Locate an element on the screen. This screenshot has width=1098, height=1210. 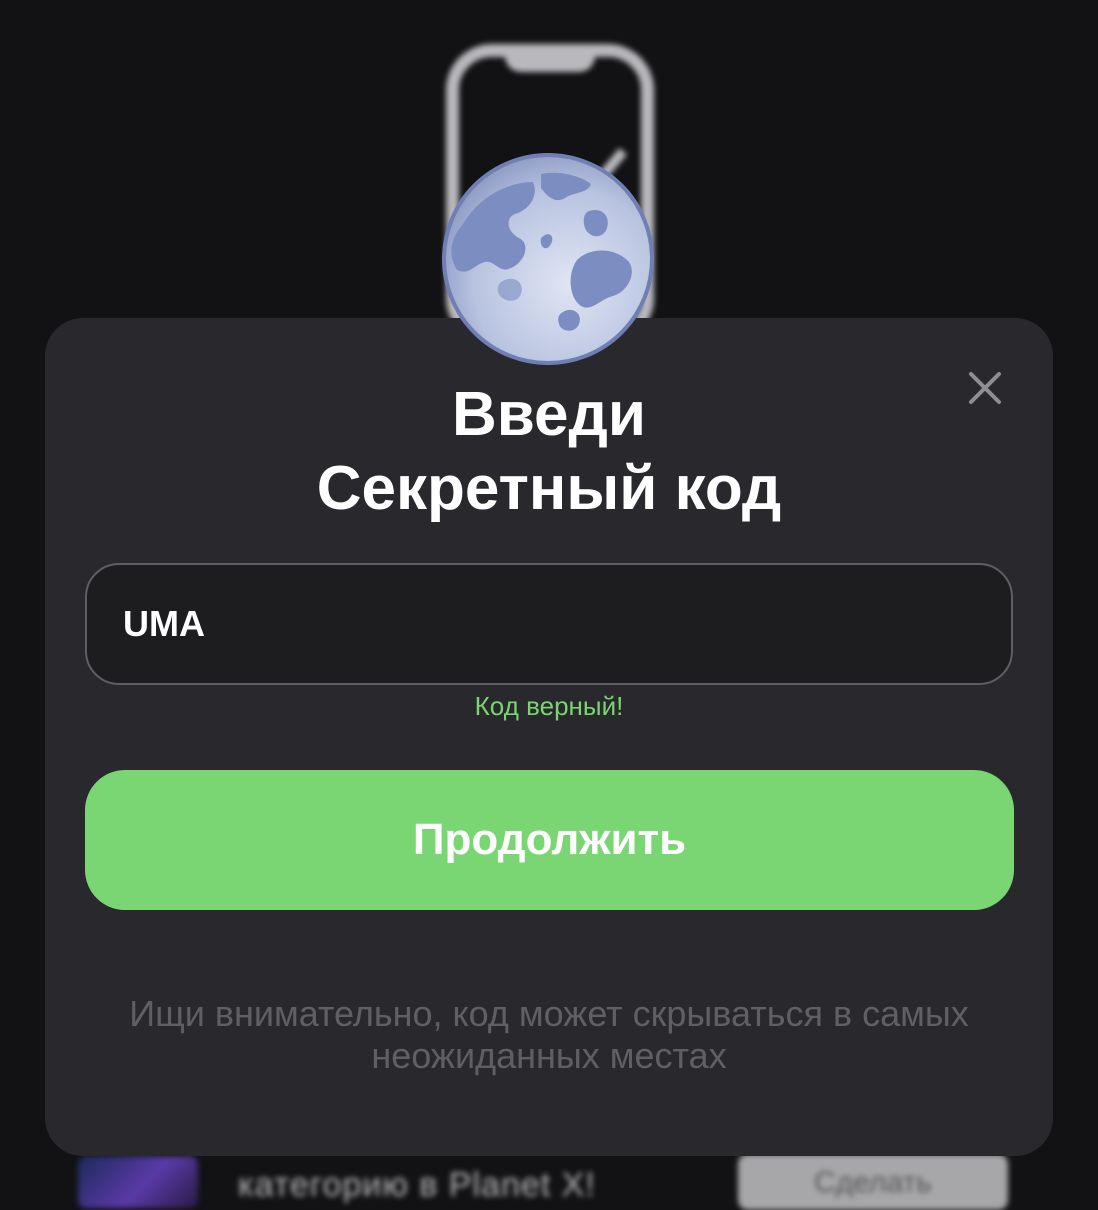
task-button: Сделать is located at coordinates (873, 1182).